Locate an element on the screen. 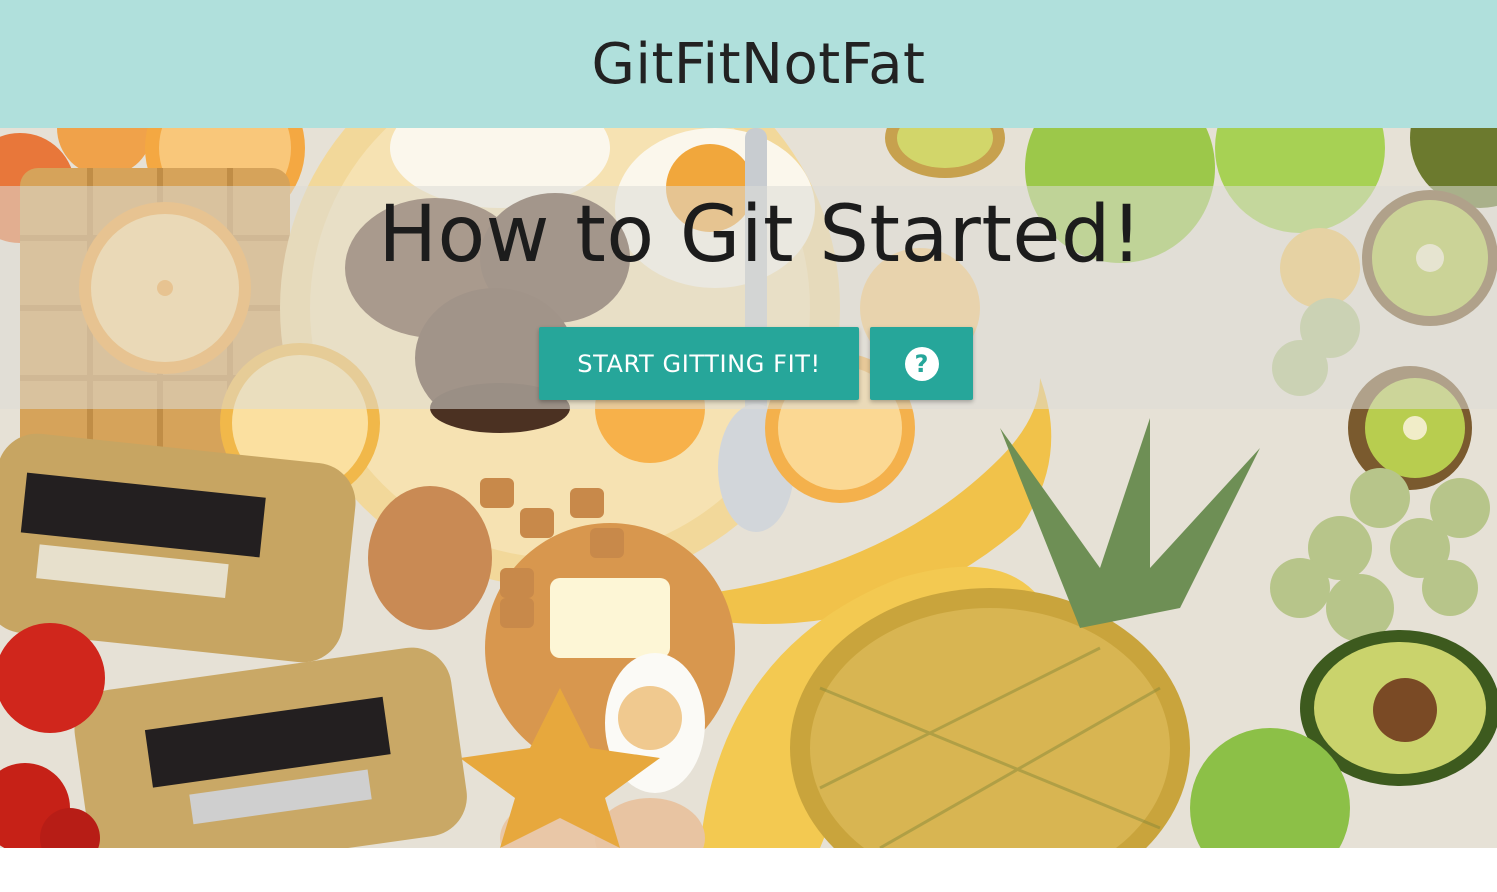  app-header: GitFitNotFat is located at coordinates (748, 64).